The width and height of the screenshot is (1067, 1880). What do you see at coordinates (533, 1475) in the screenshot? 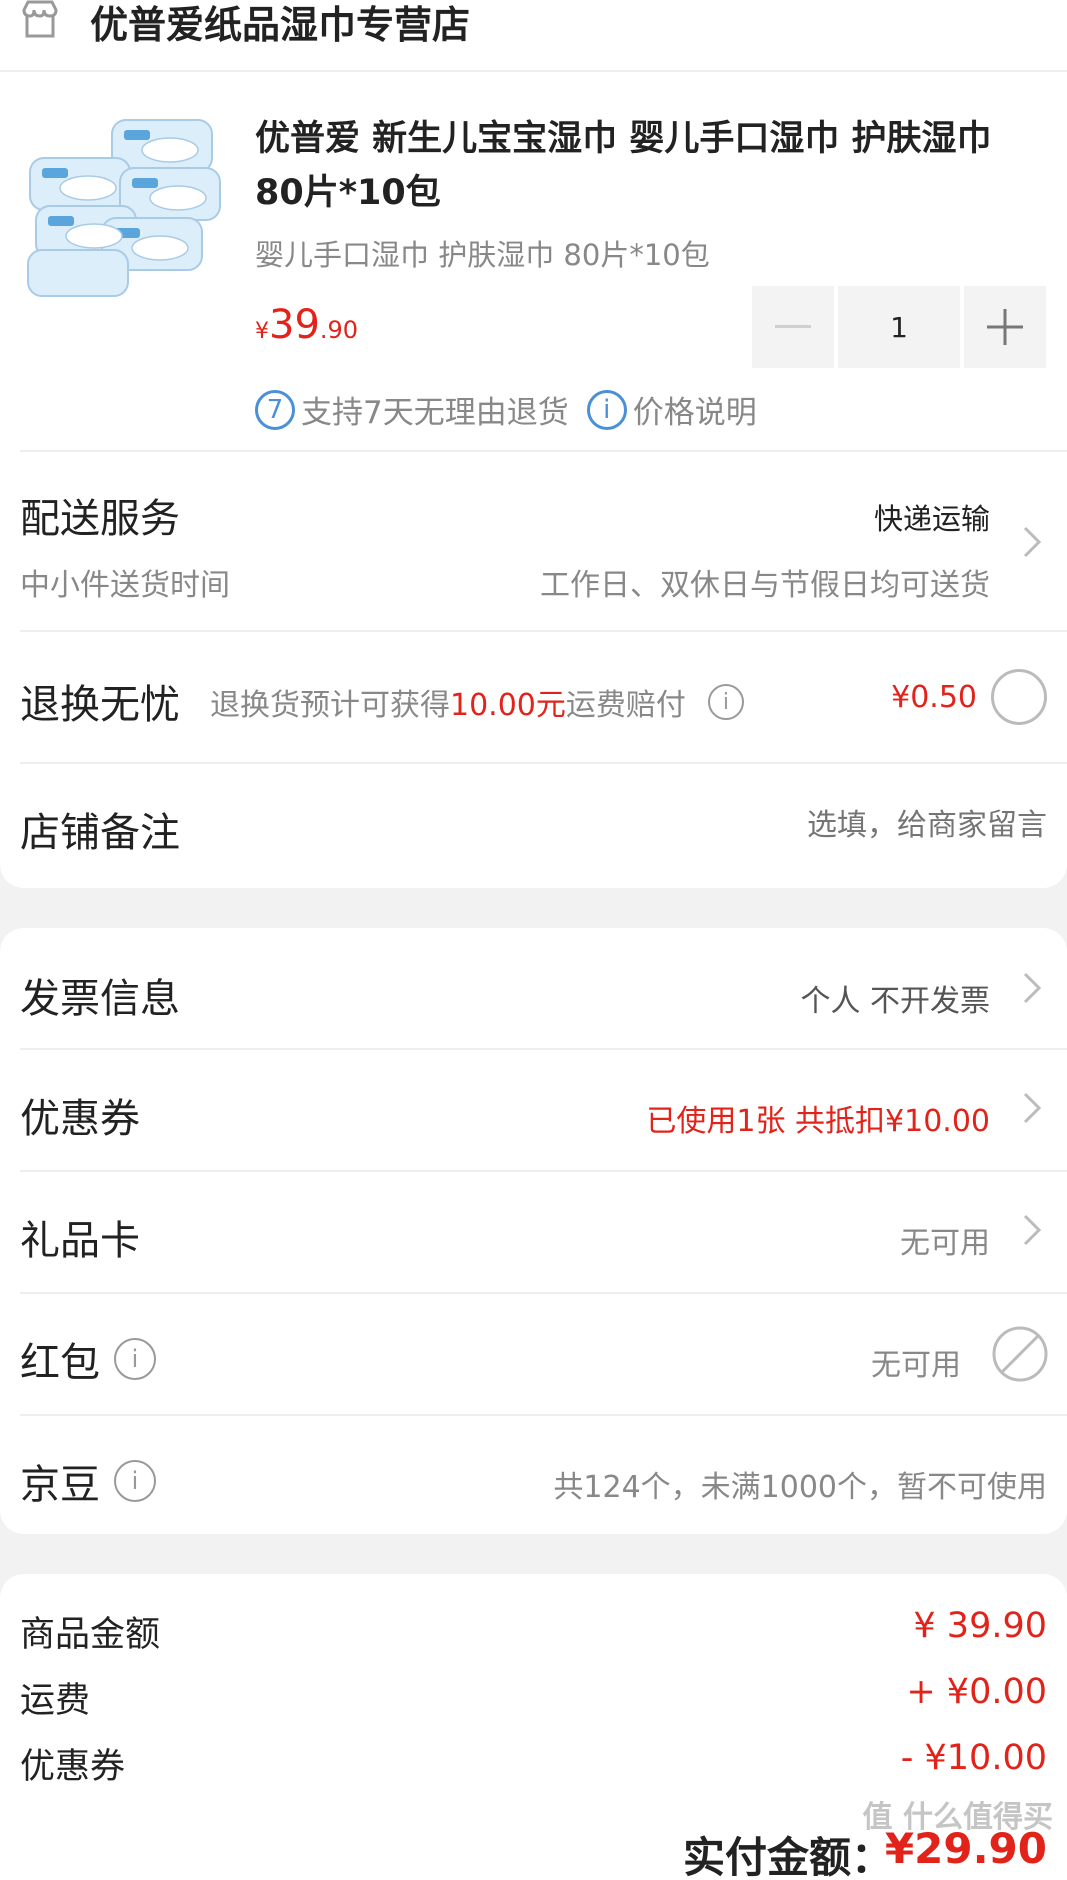
I see `jingdou-row: 京豆 i 共124个，未满1000个，暂不可使用` at bounding box center [533, 1475].